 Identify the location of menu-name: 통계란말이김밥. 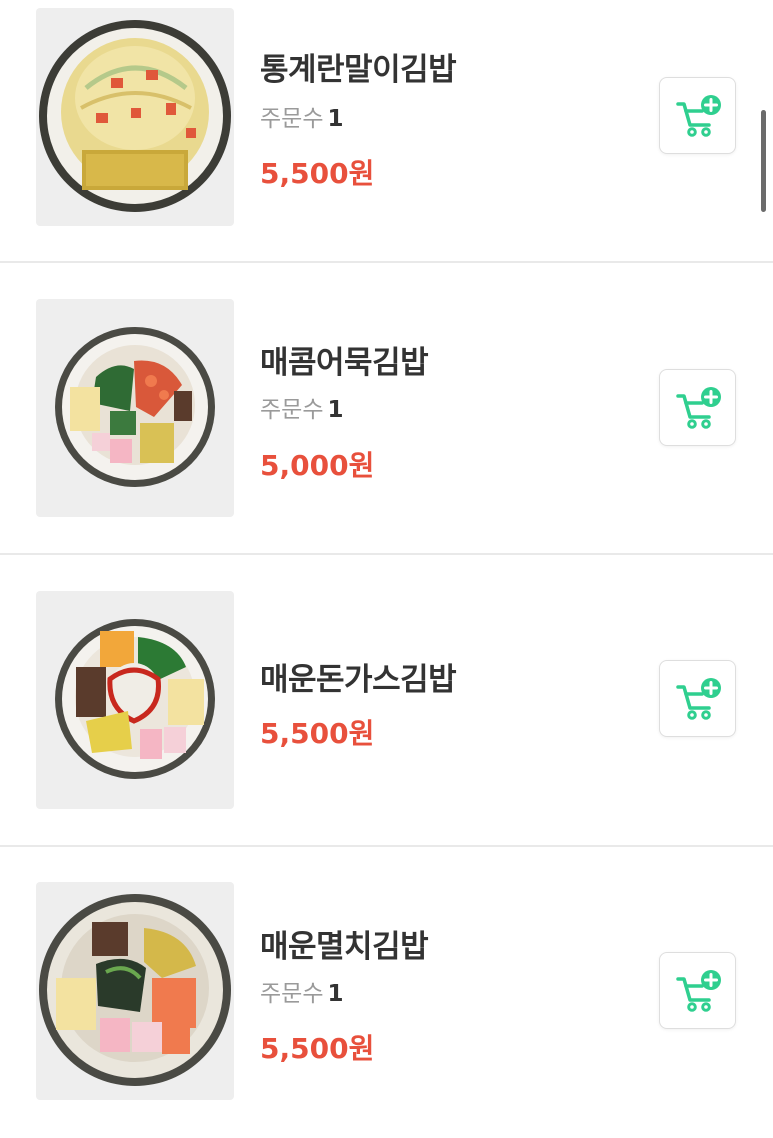
(358, 70).